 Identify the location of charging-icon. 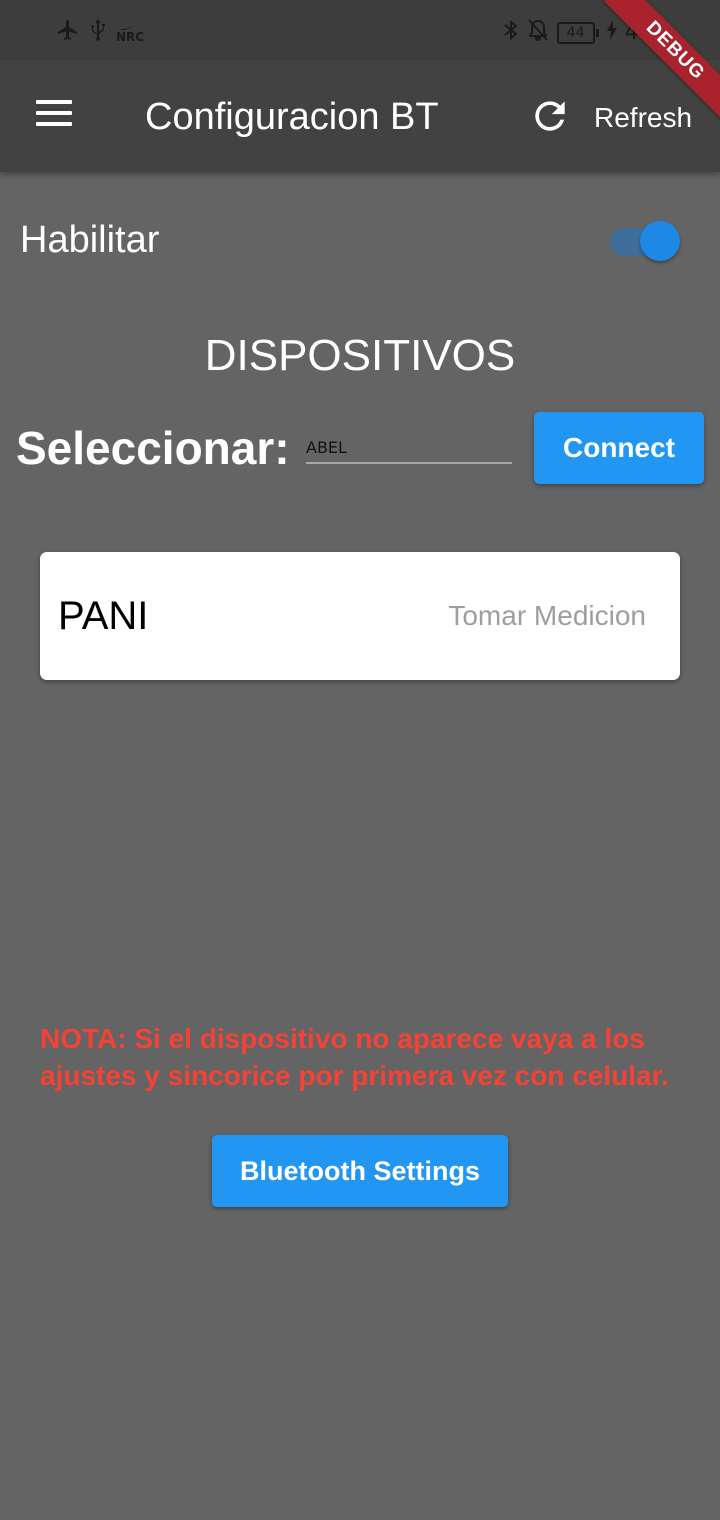
(611, 32).